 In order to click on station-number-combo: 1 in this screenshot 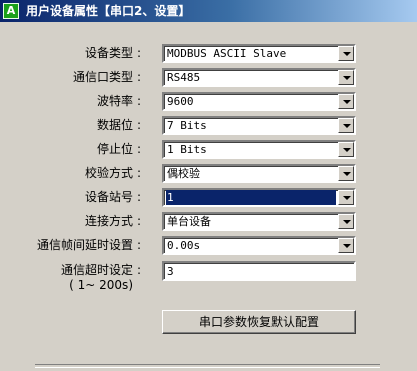, I will do `click(259, 197)`.